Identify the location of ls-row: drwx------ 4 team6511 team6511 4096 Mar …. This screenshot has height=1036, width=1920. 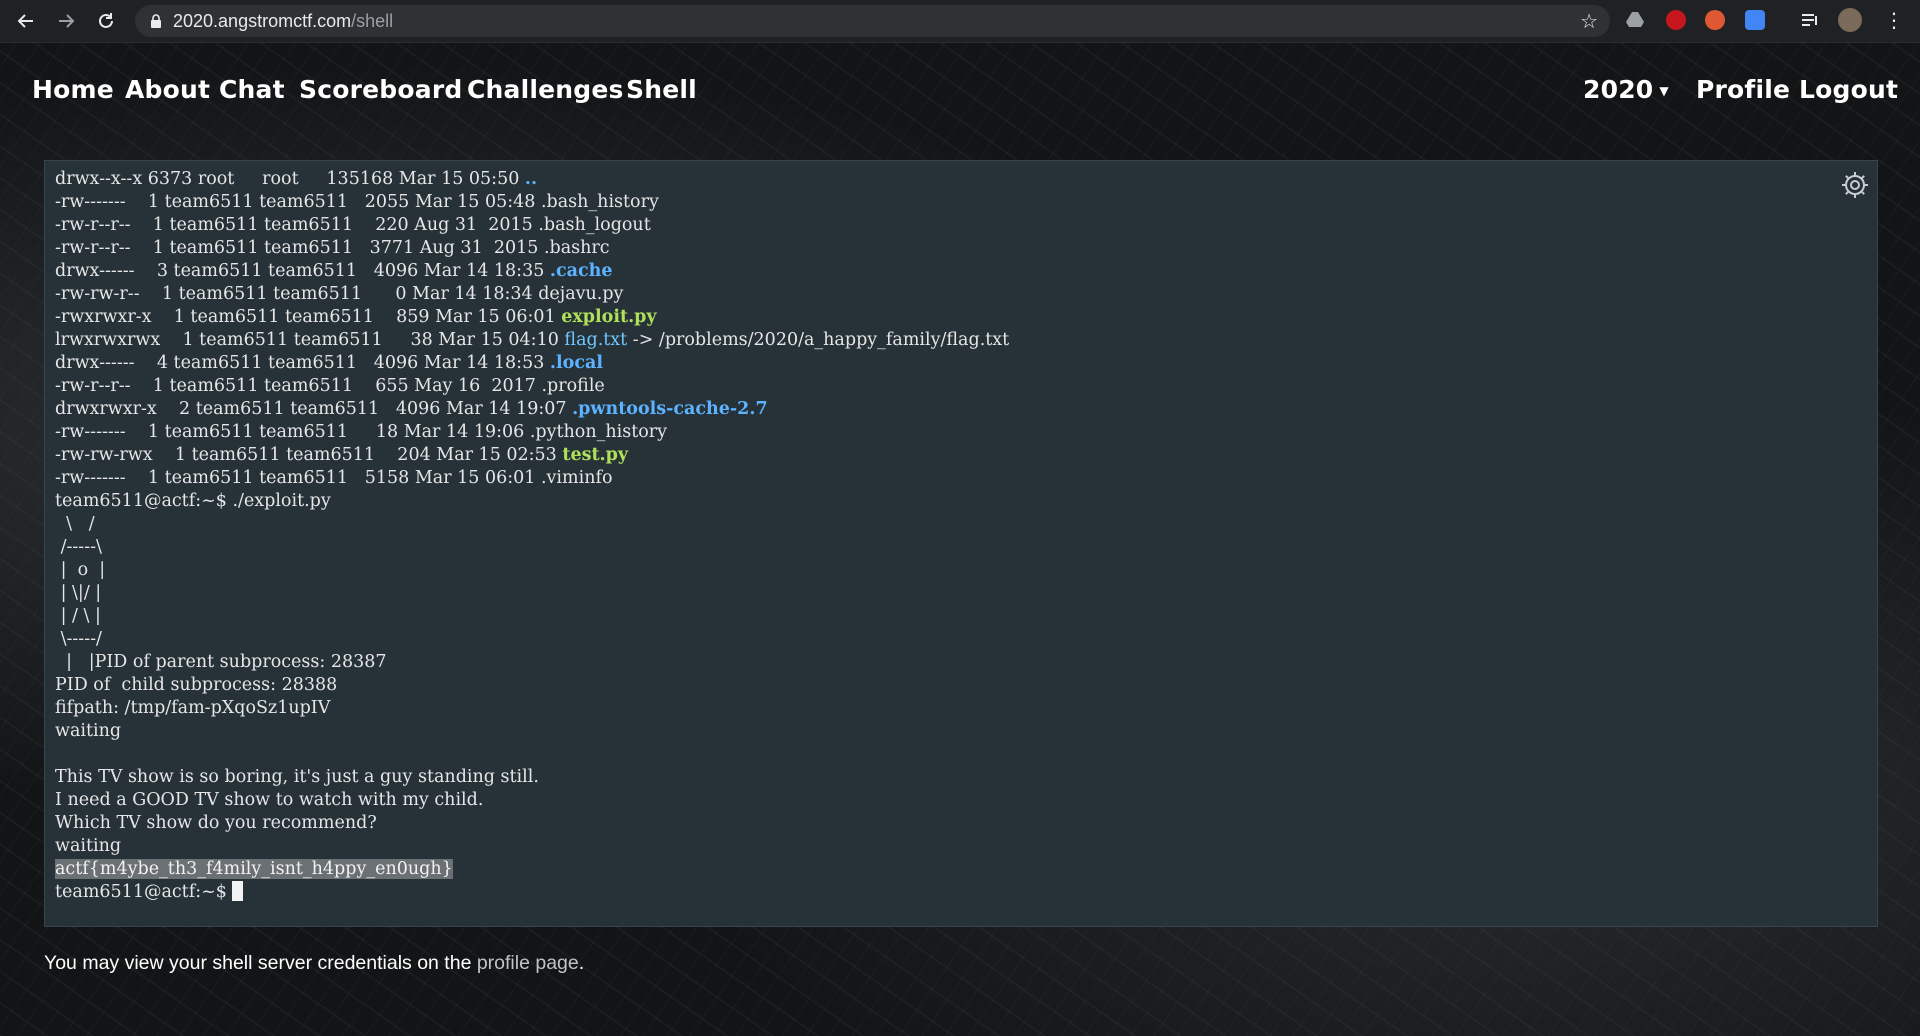
(532, 363).